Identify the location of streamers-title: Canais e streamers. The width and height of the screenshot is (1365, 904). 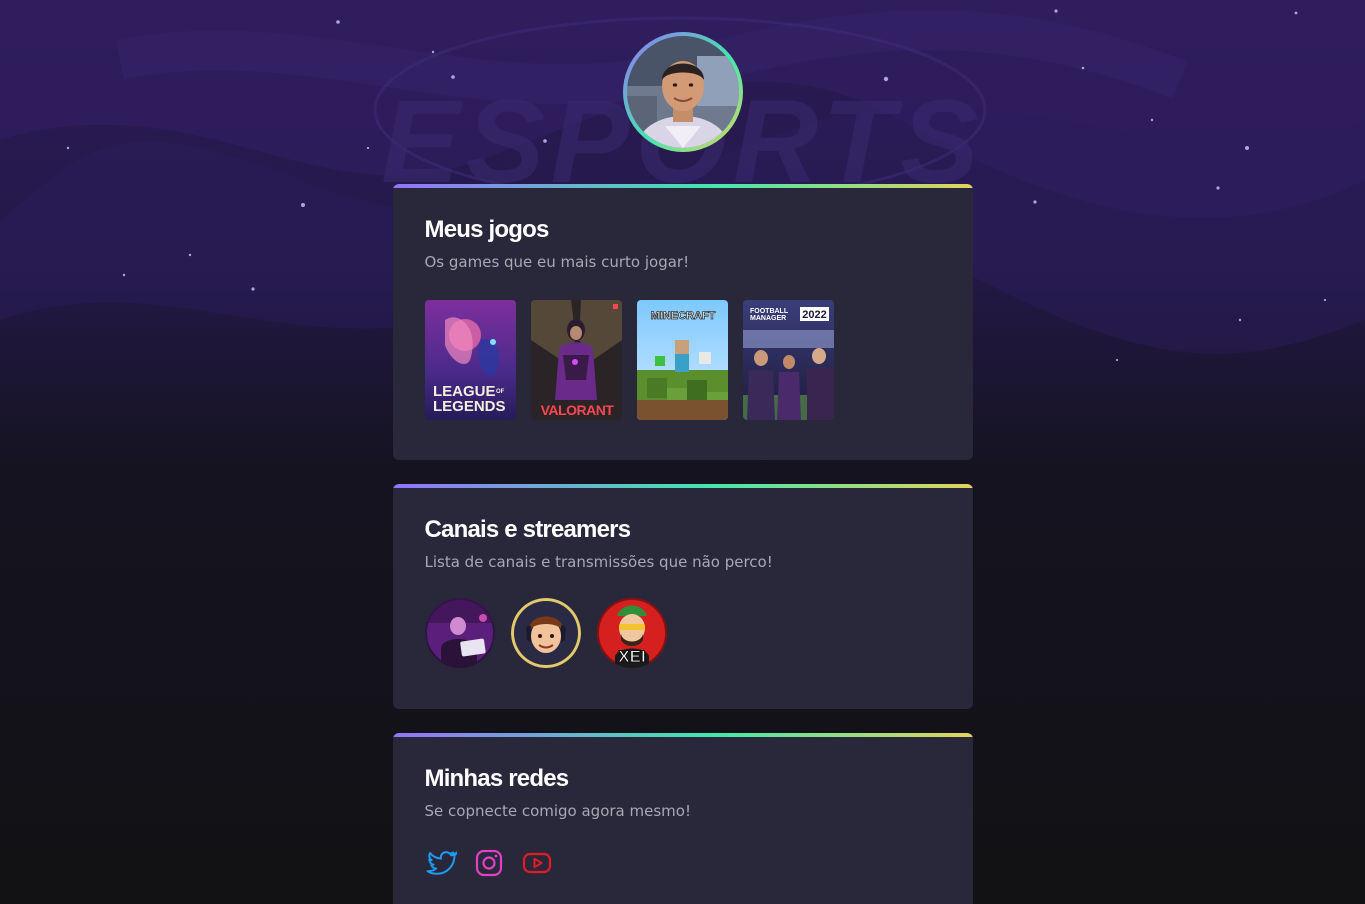
(528, 529).